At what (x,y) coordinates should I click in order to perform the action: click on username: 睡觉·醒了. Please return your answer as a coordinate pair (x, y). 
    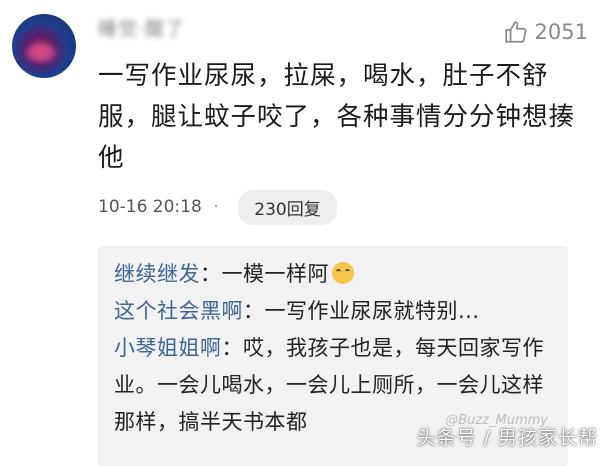
    Looking at the image, I should click on (168, 27).